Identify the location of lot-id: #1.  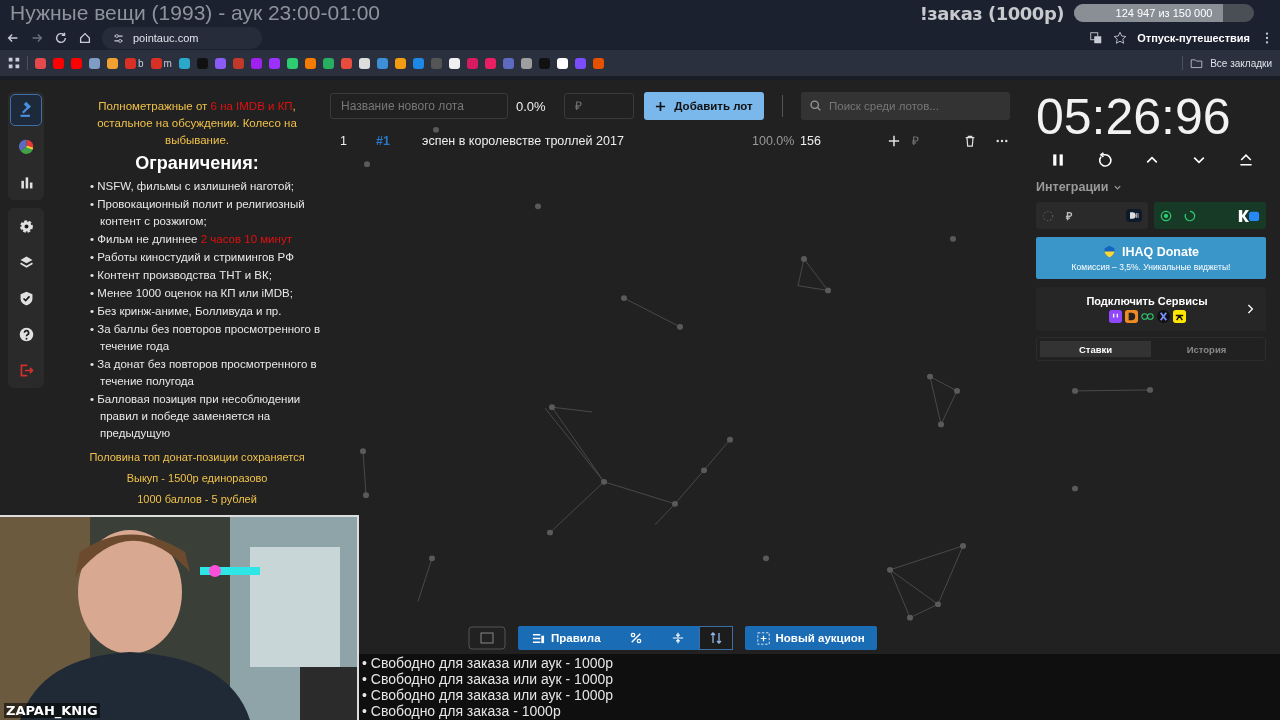
(383, 141).